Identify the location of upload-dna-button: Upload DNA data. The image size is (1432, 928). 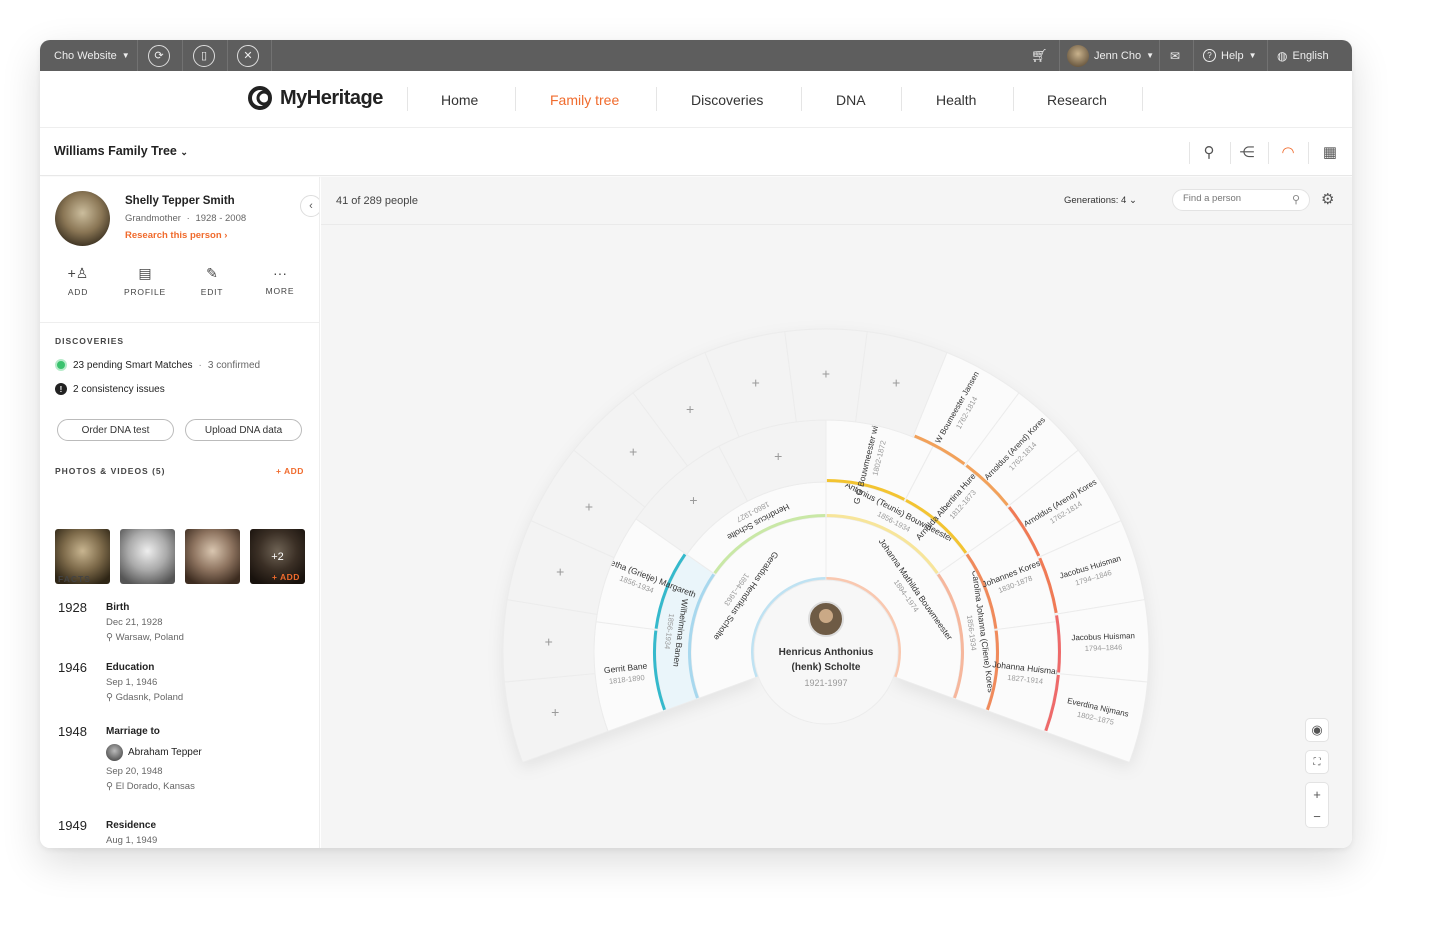
(243, 430).